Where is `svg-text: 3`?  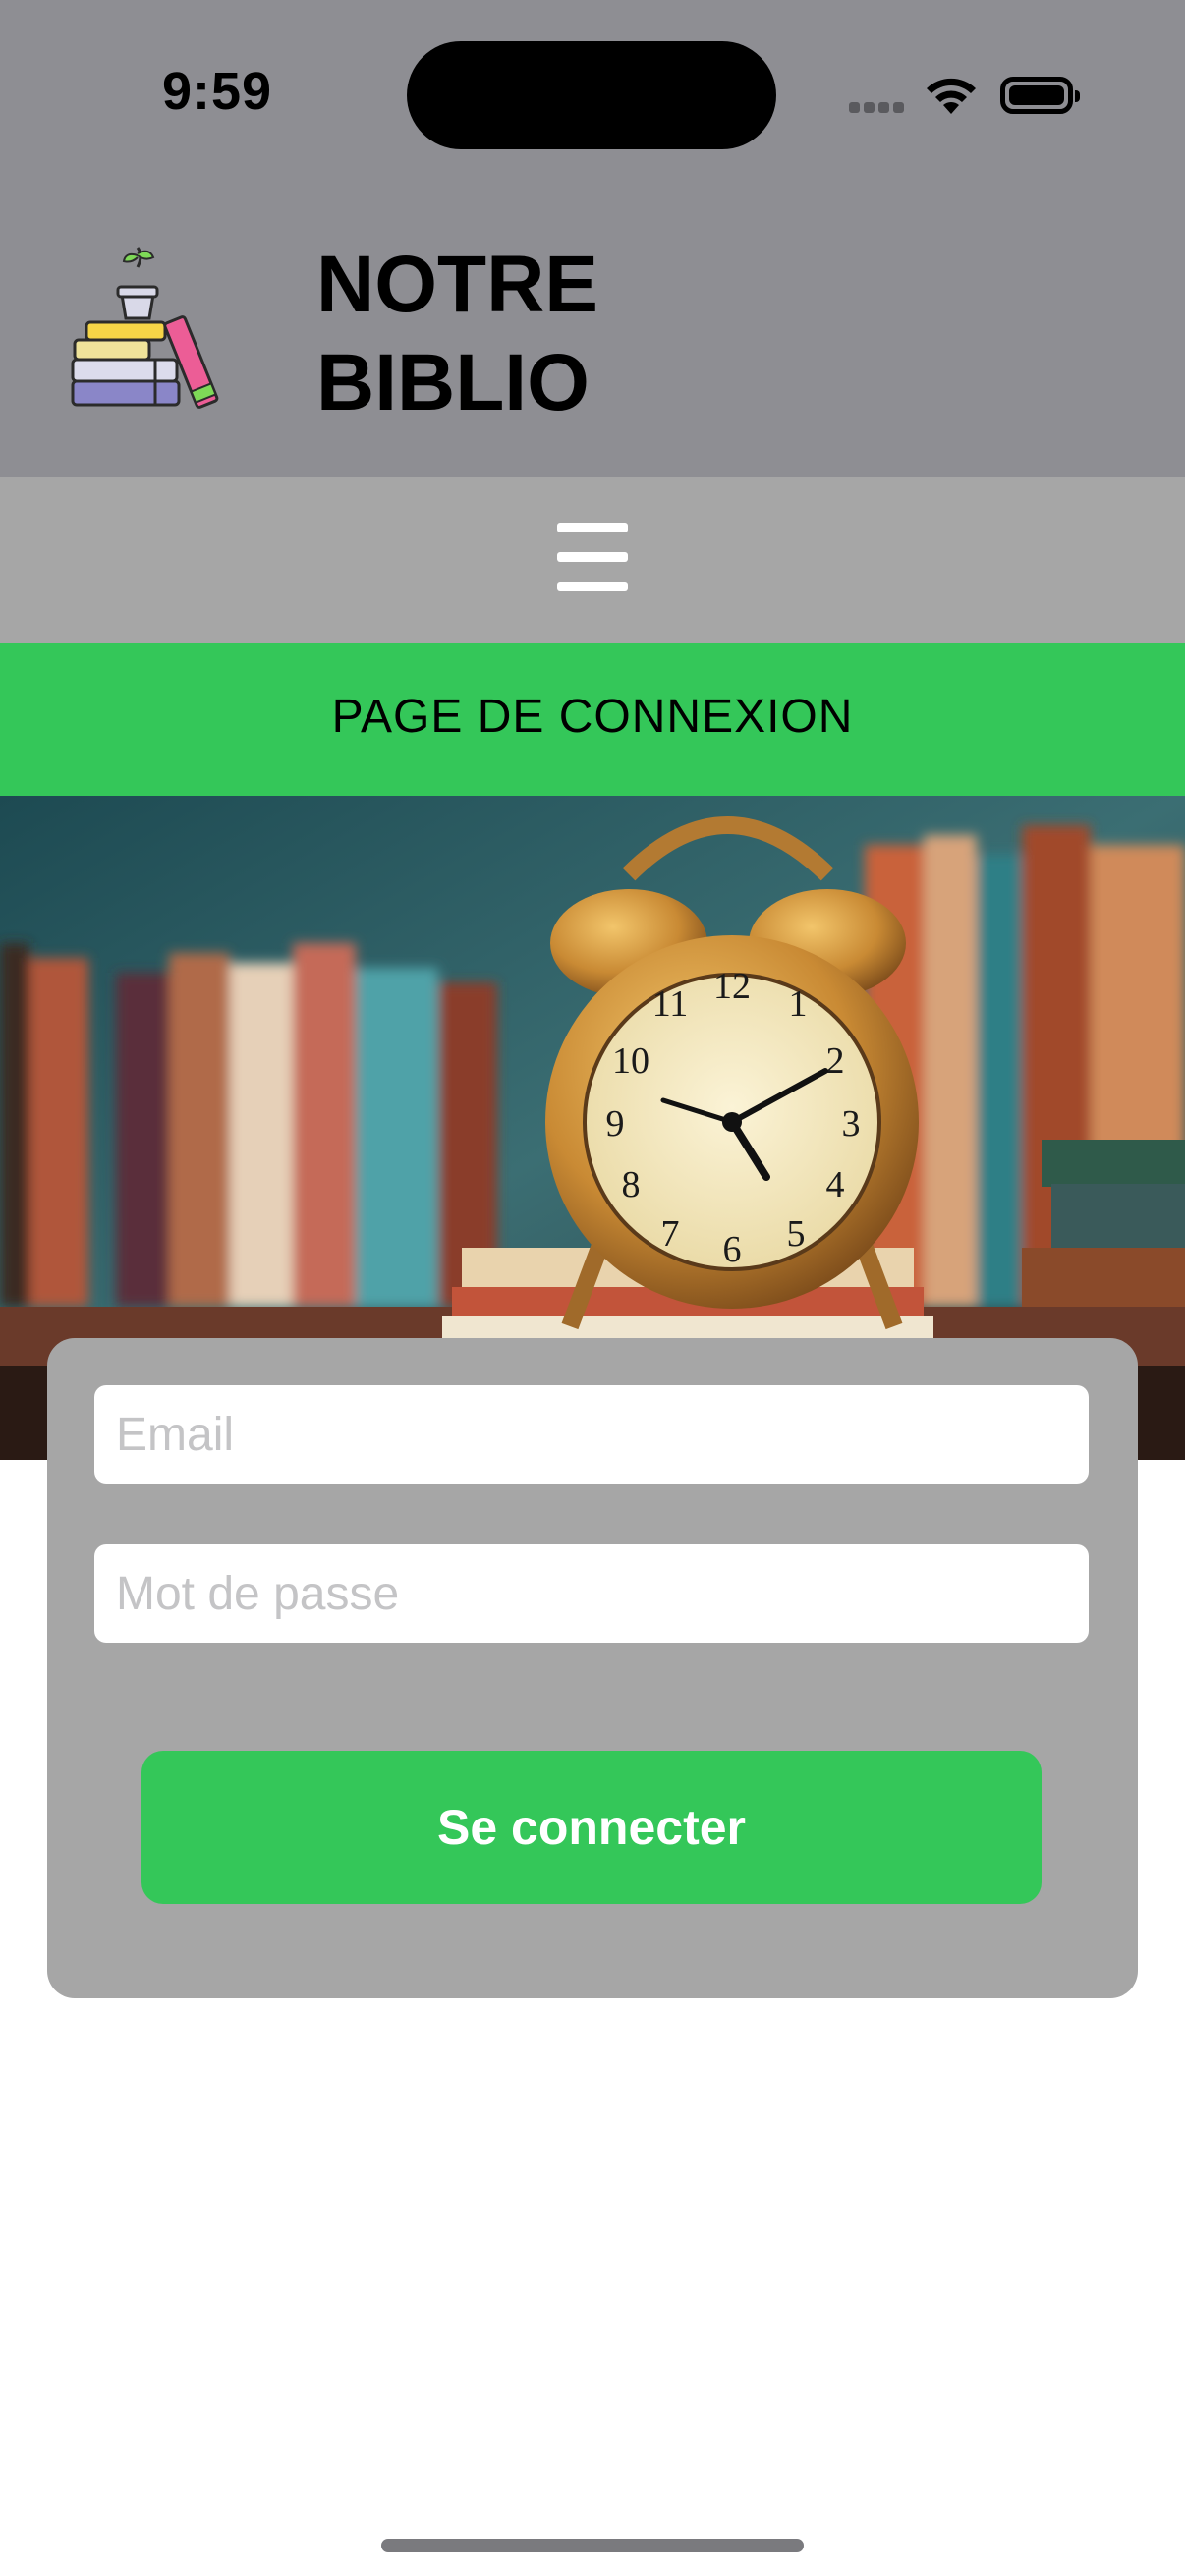 svg-text: 3 is located at coordinates (852, 1124).